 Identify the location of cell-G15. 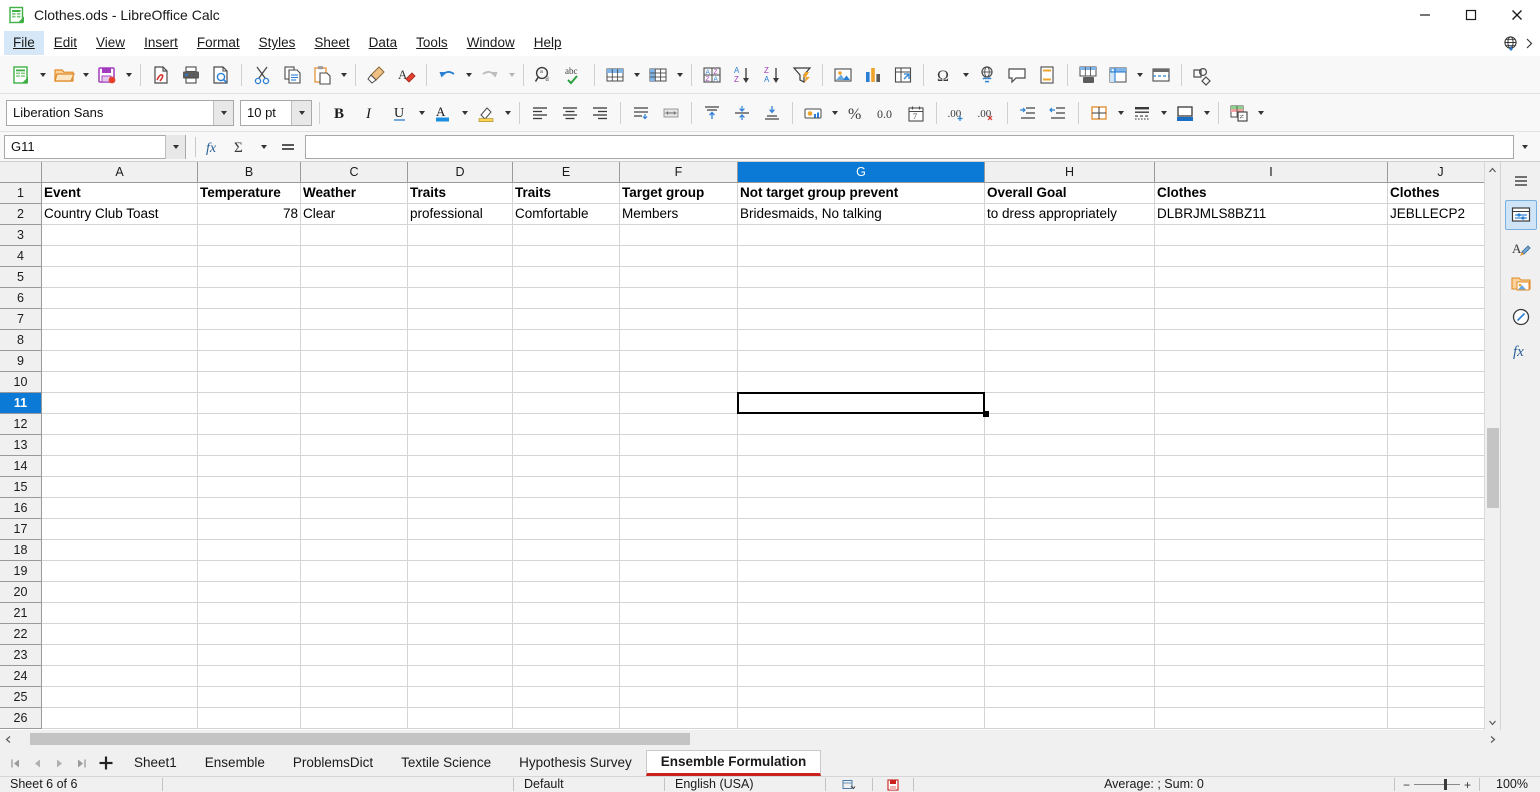
(861, 487).